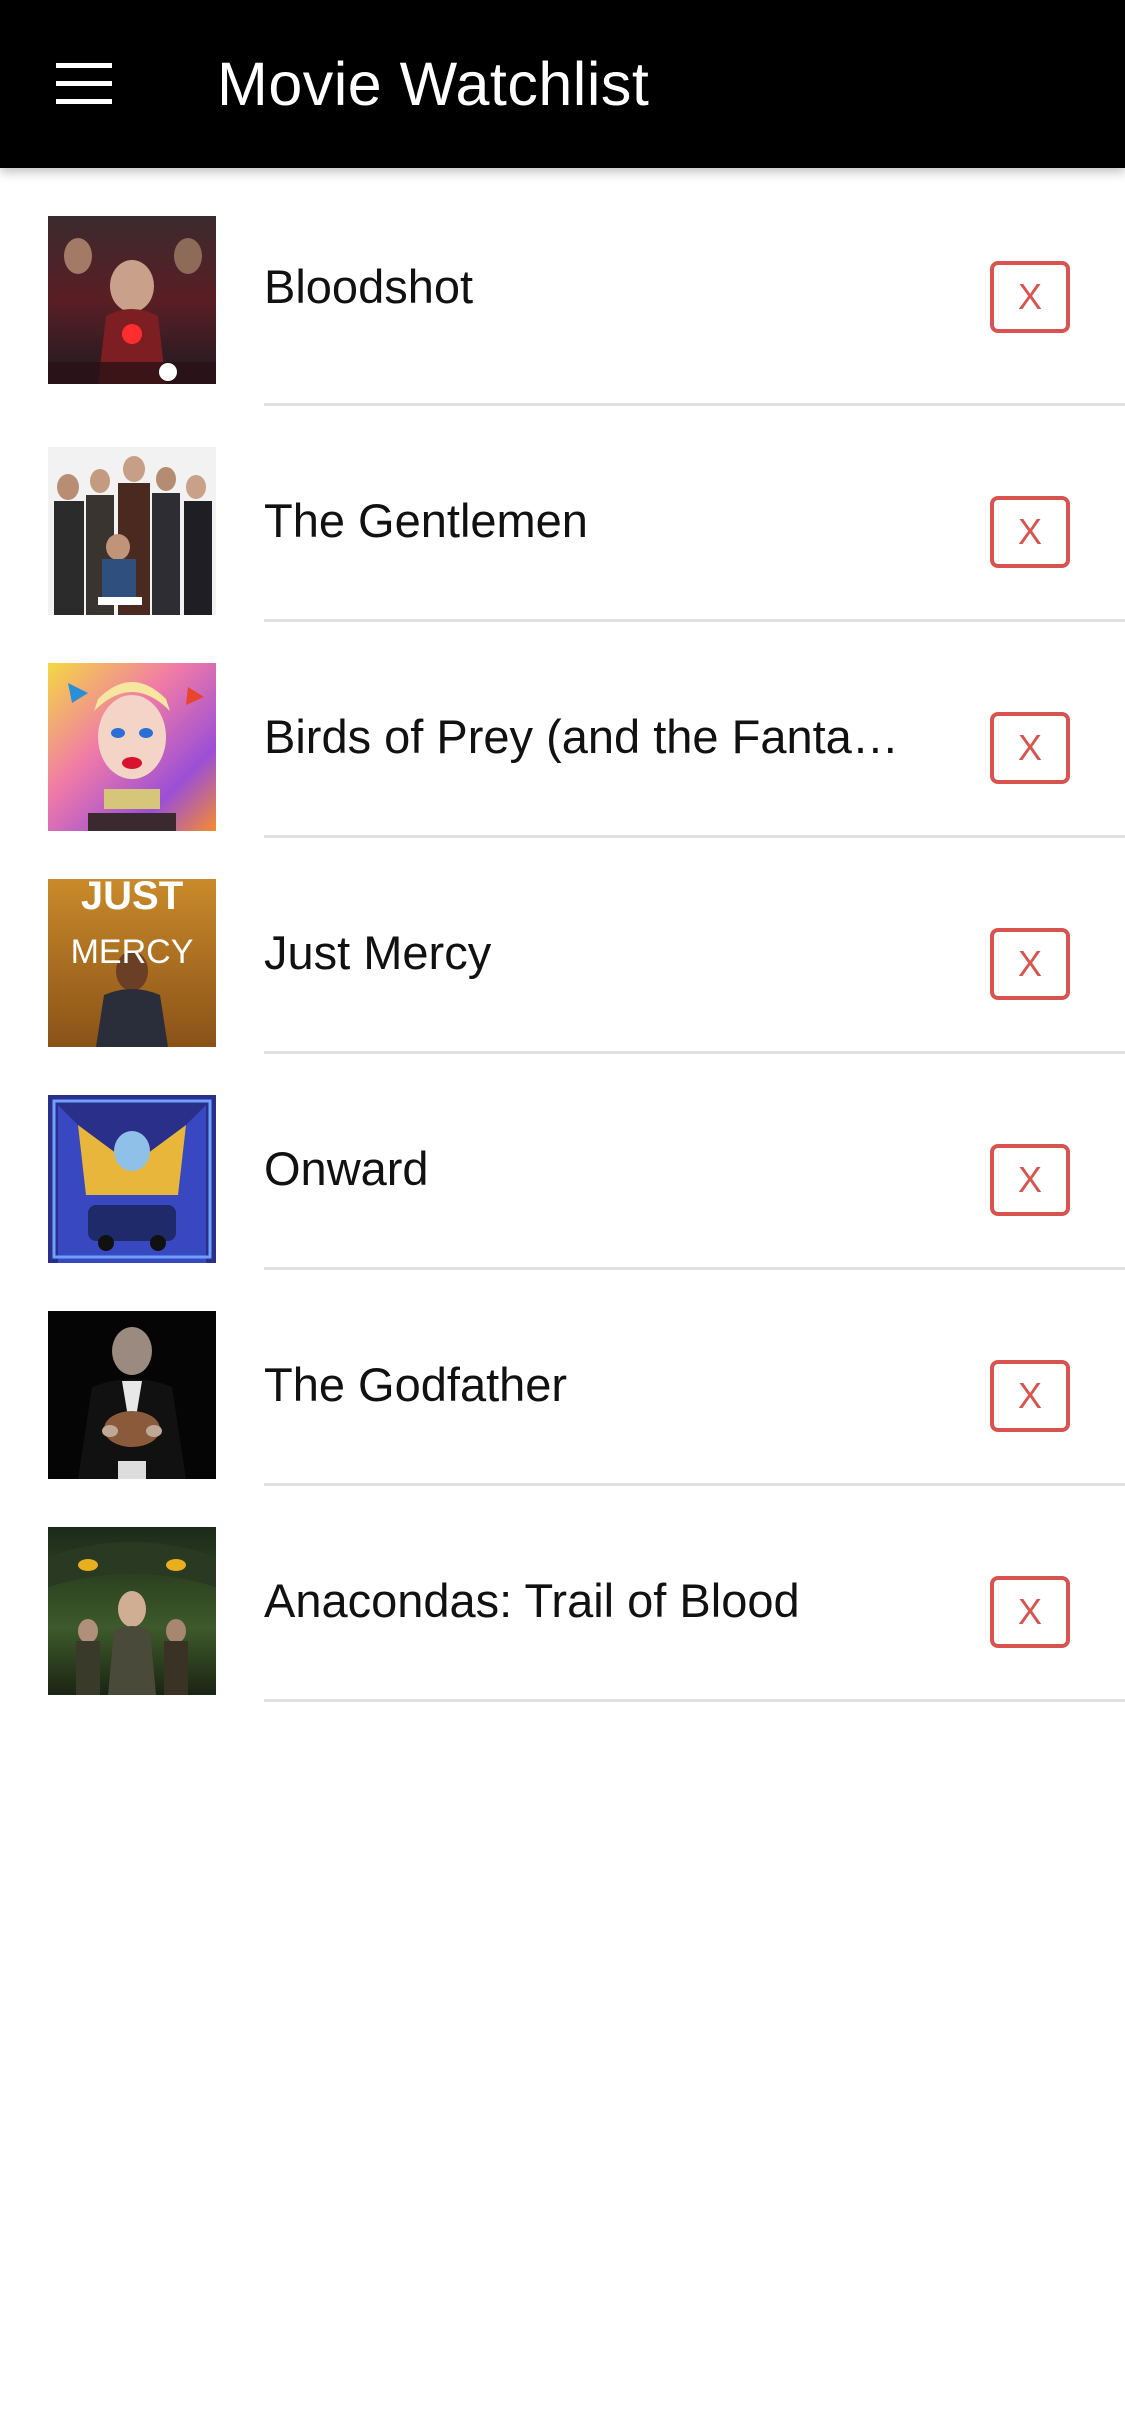  I want to click on movie-title: The Gentlemen, so click(426, 520).